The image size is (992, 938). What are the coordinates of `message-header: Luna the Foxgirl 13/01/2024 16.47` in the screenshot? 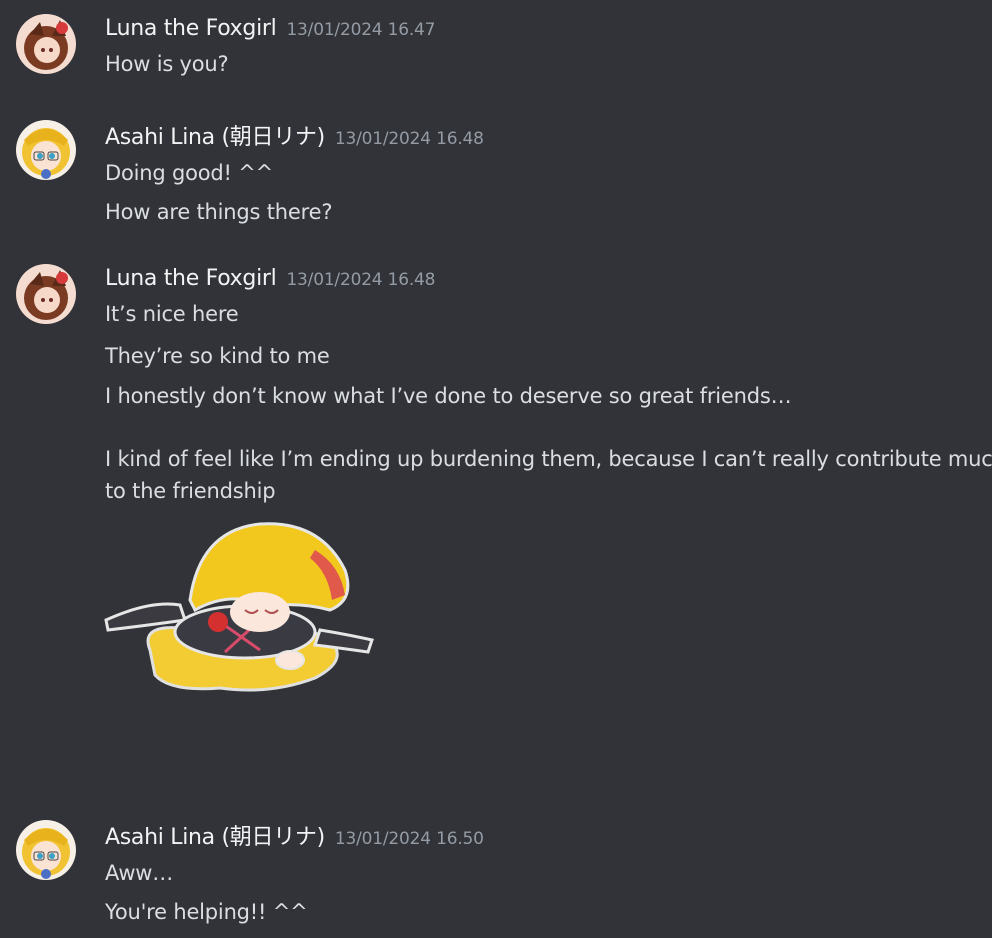 It's located at (270, 29).